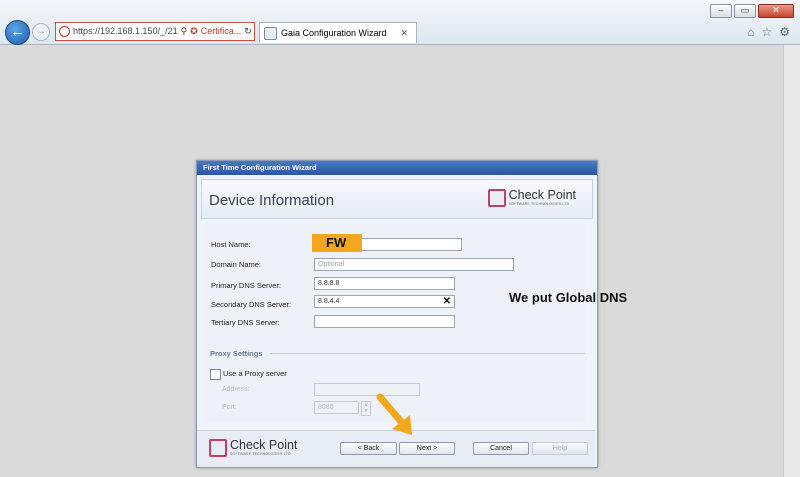 This screenshot has height=477, width=800. I want to click on page-icon, so click(64, 31).